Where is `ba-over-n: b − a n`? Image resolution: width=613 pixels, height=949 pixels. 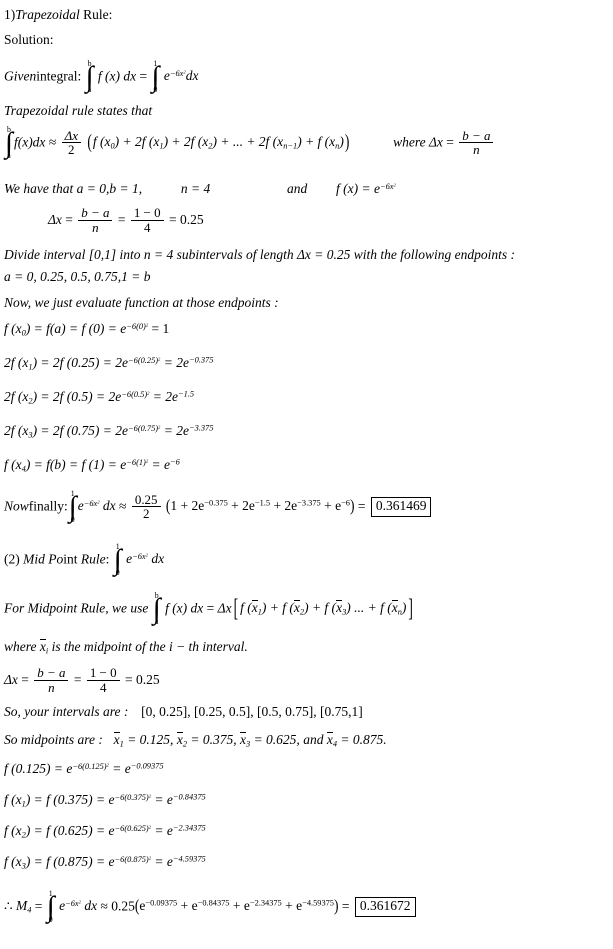
ba-over-n: b − a n is located at coordinates (51, 680).